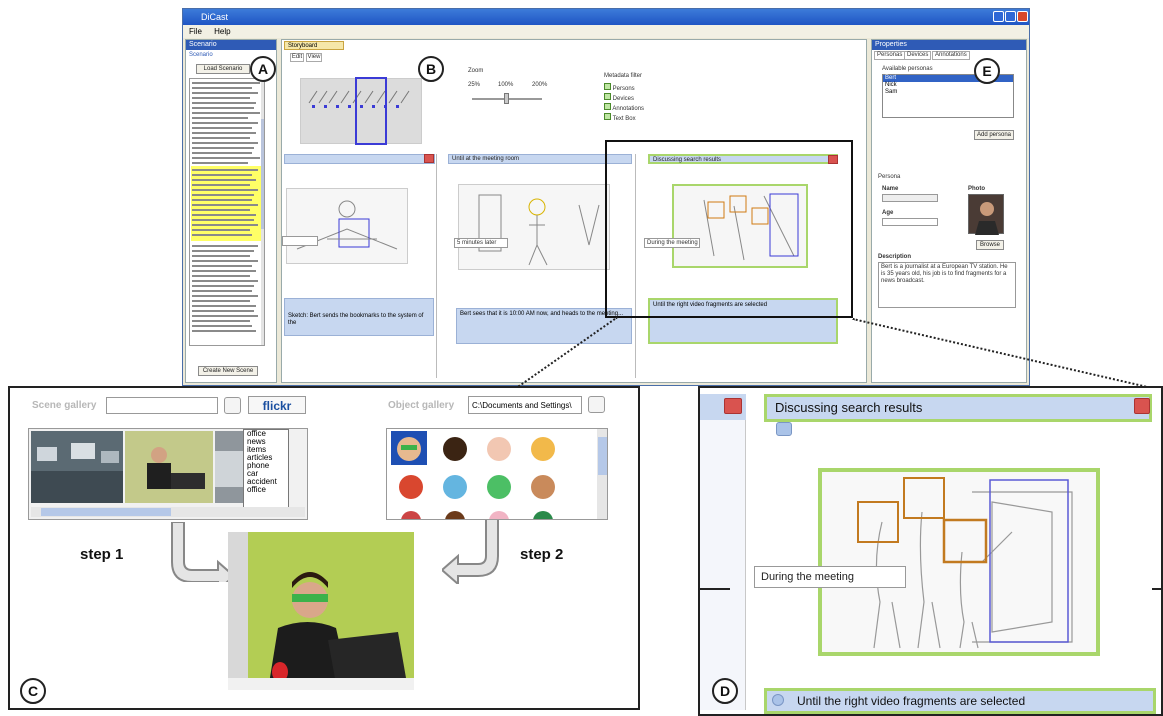 This screenshot has height=716, width=1163. Describe the element at coordinates (910, 198) in the screenshot. I see `name-field` at that location.